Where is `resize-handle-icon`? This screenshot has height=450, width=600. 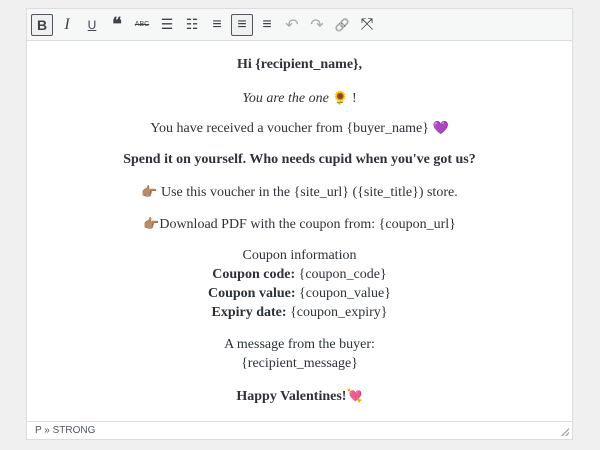
resize-handle-icon is located at coordinates (565, 432).